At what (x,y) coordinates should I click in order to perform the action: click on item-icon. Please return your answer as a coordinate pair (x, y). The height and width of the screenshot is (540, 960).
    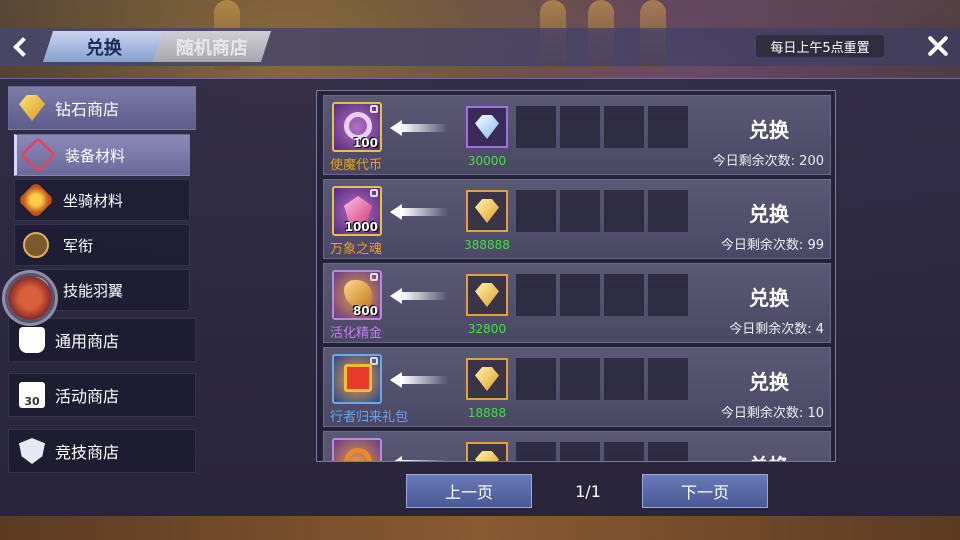
    Looking at the image, I should click on (358, 454).